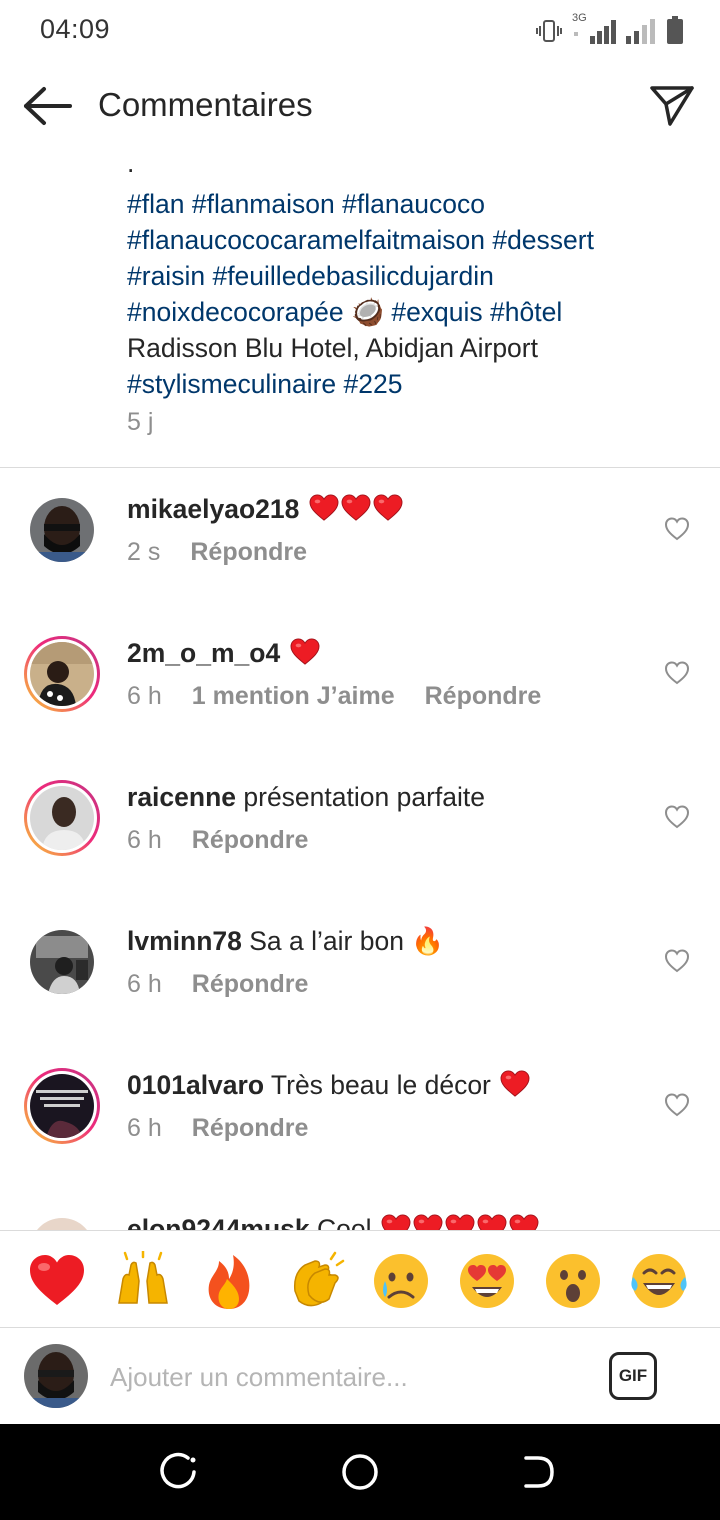 This screenshot has height=1520, width=720. Describe the element at coordinates (213, 509) in the screenshot. I see `comment-username: mikaelyao218` at that location.